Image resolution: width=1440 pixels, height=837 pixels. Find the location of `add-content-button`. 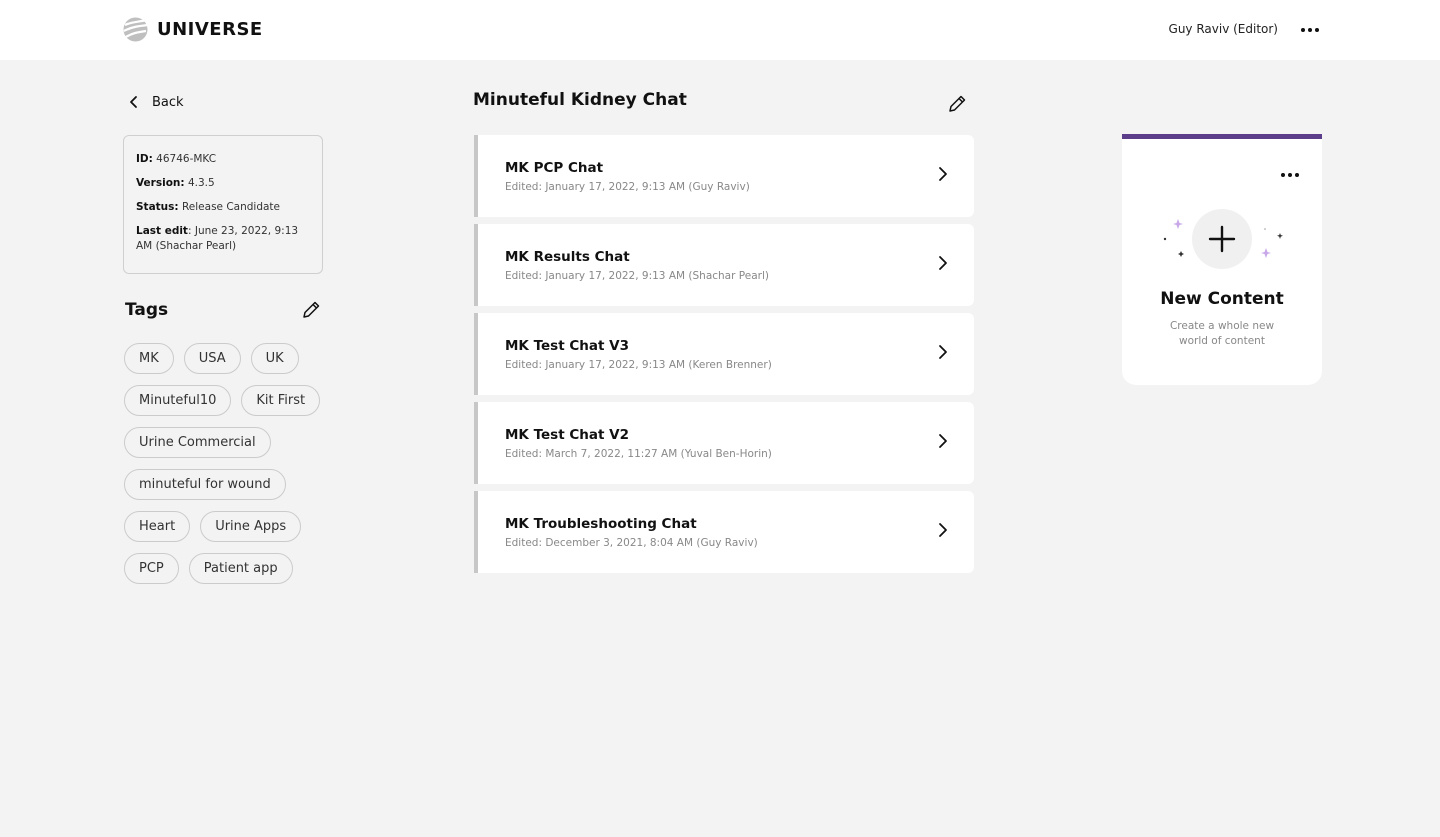

add-content-button is located at coordinates (1222, 239).